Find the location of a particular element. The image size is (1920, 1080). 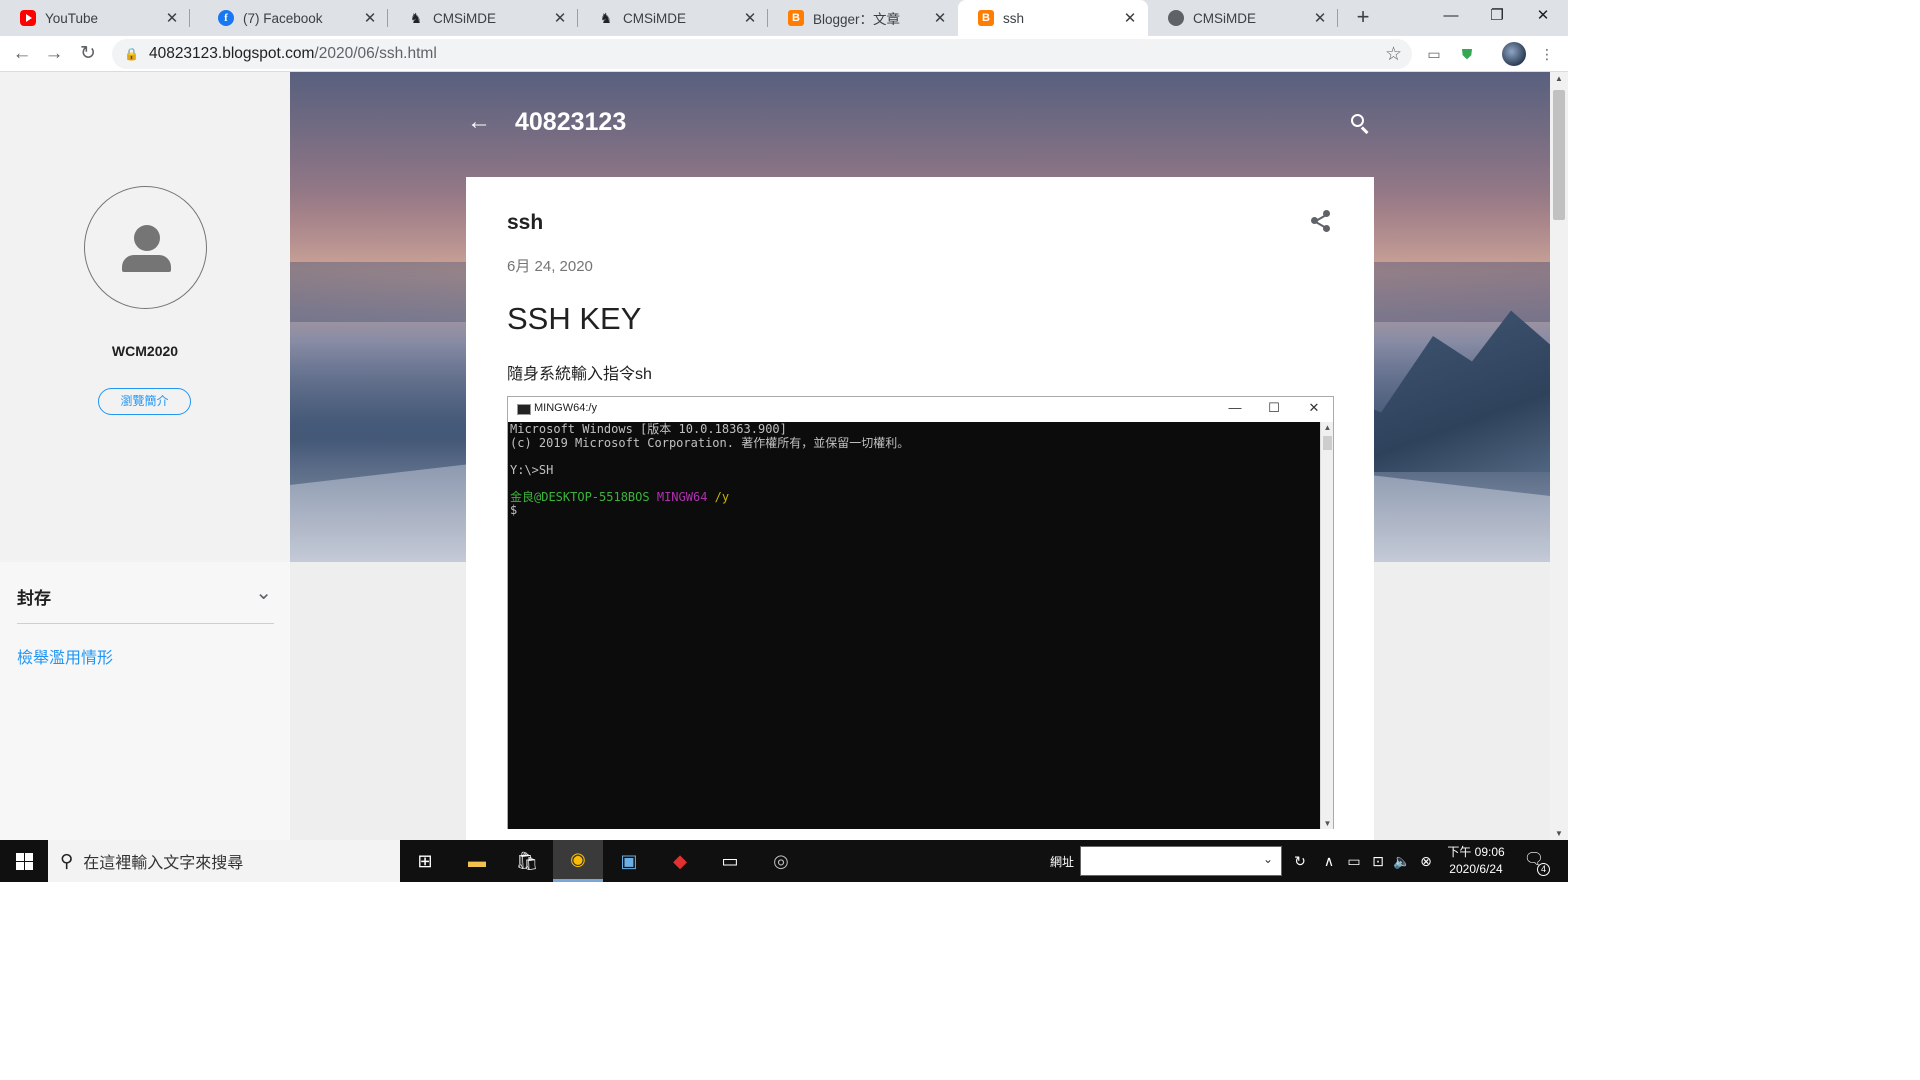

terminal-title: MINGW64:/y is located at coordinates (565, 408).